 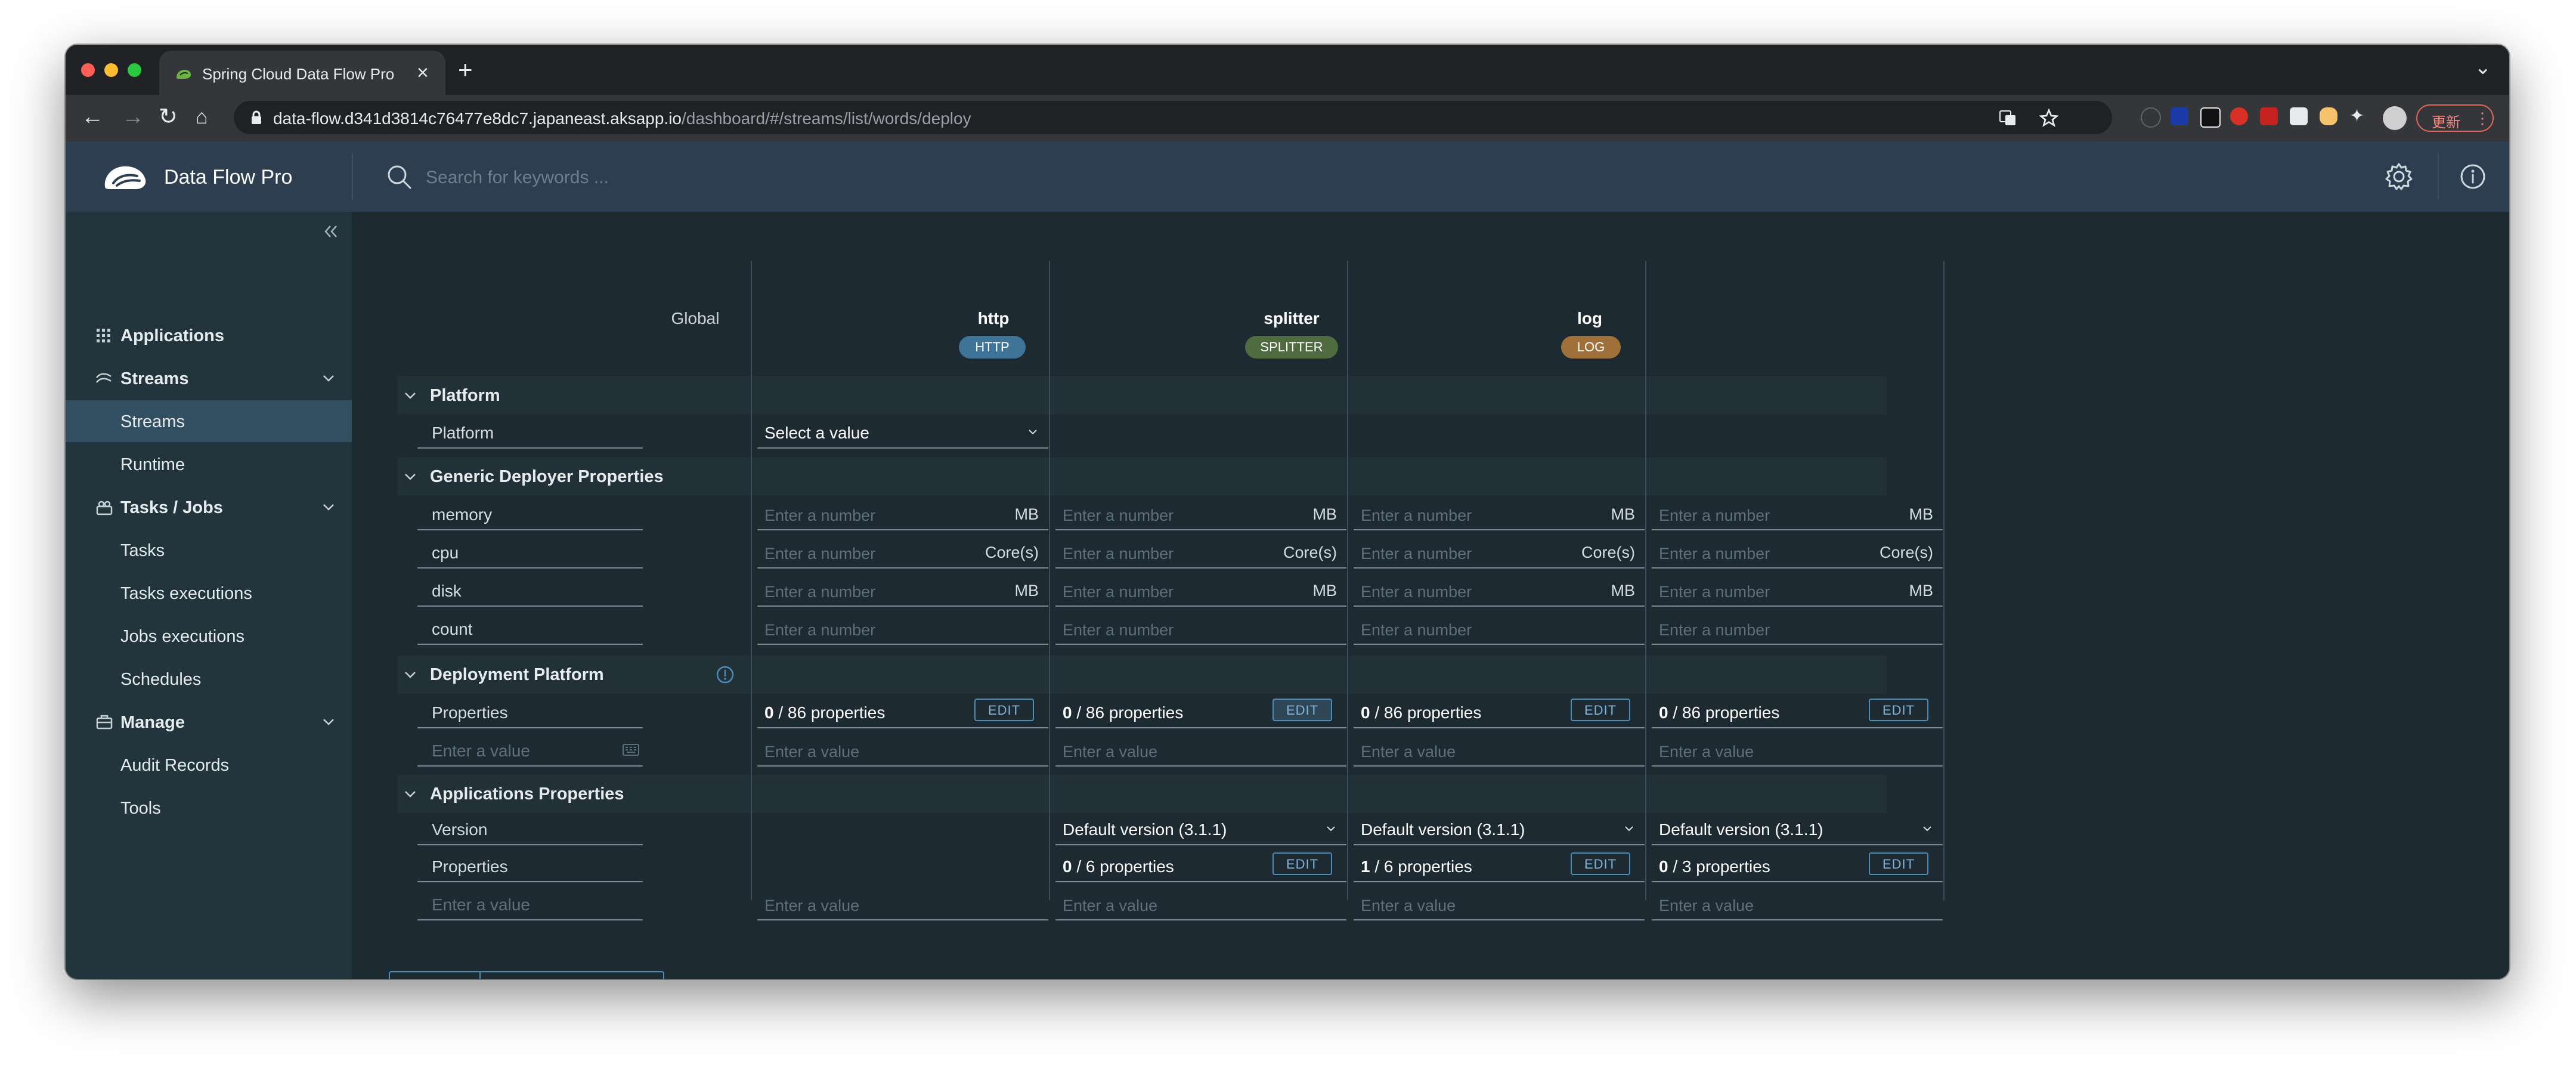 What do you see at coordinates (2269, 116) in the screenshot?
I see `extension-dots-icon` at bounding box center [2269, 116].